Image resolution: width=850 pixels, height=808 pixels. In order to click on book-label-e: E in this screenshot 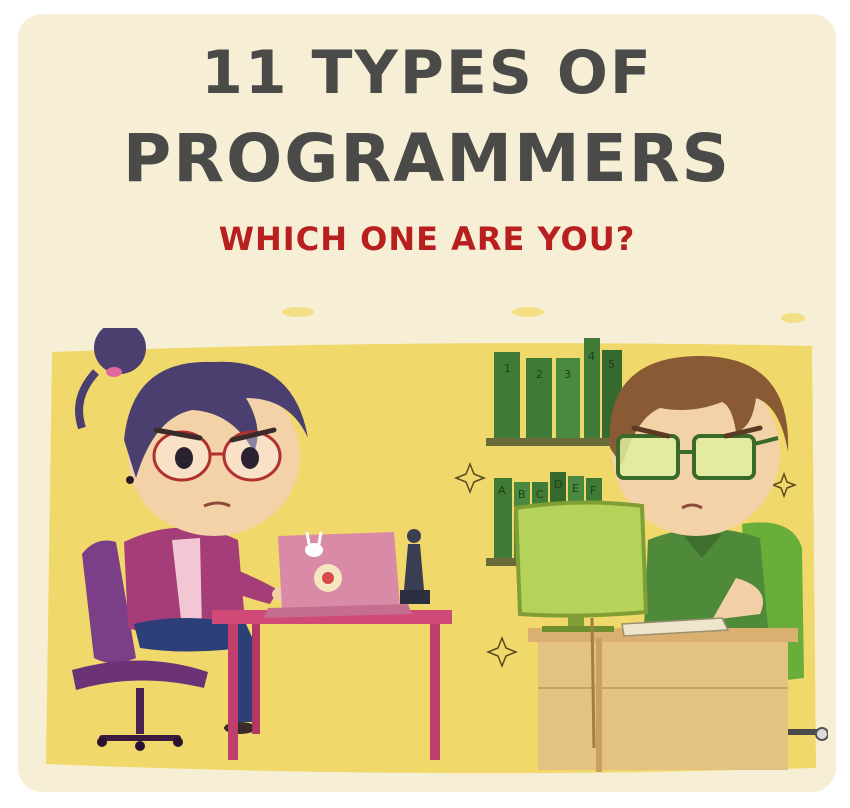, I will do `click(575, 488)`.